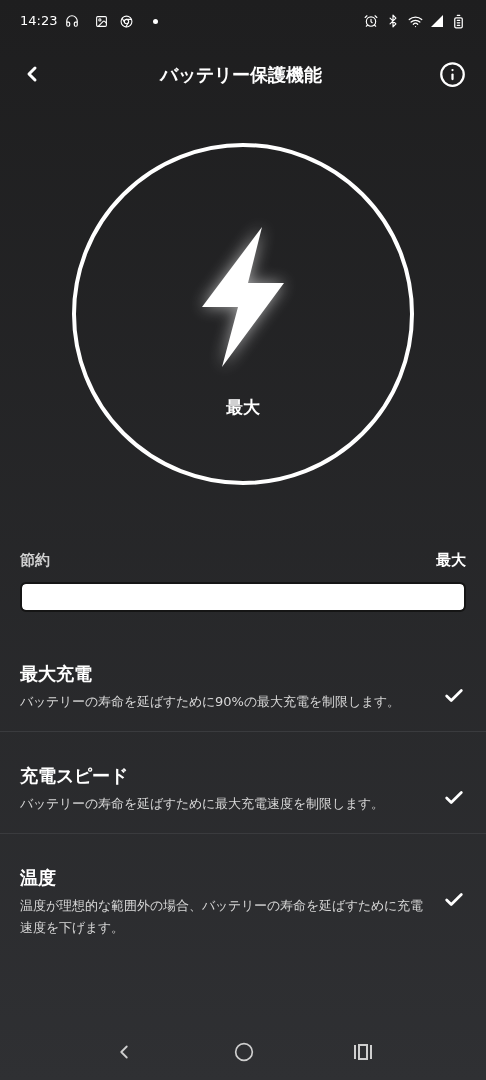 Image resolution: width=486 pixels, height=1080 pixels. I want to click on nav-recents-button, so click(362, 1052).